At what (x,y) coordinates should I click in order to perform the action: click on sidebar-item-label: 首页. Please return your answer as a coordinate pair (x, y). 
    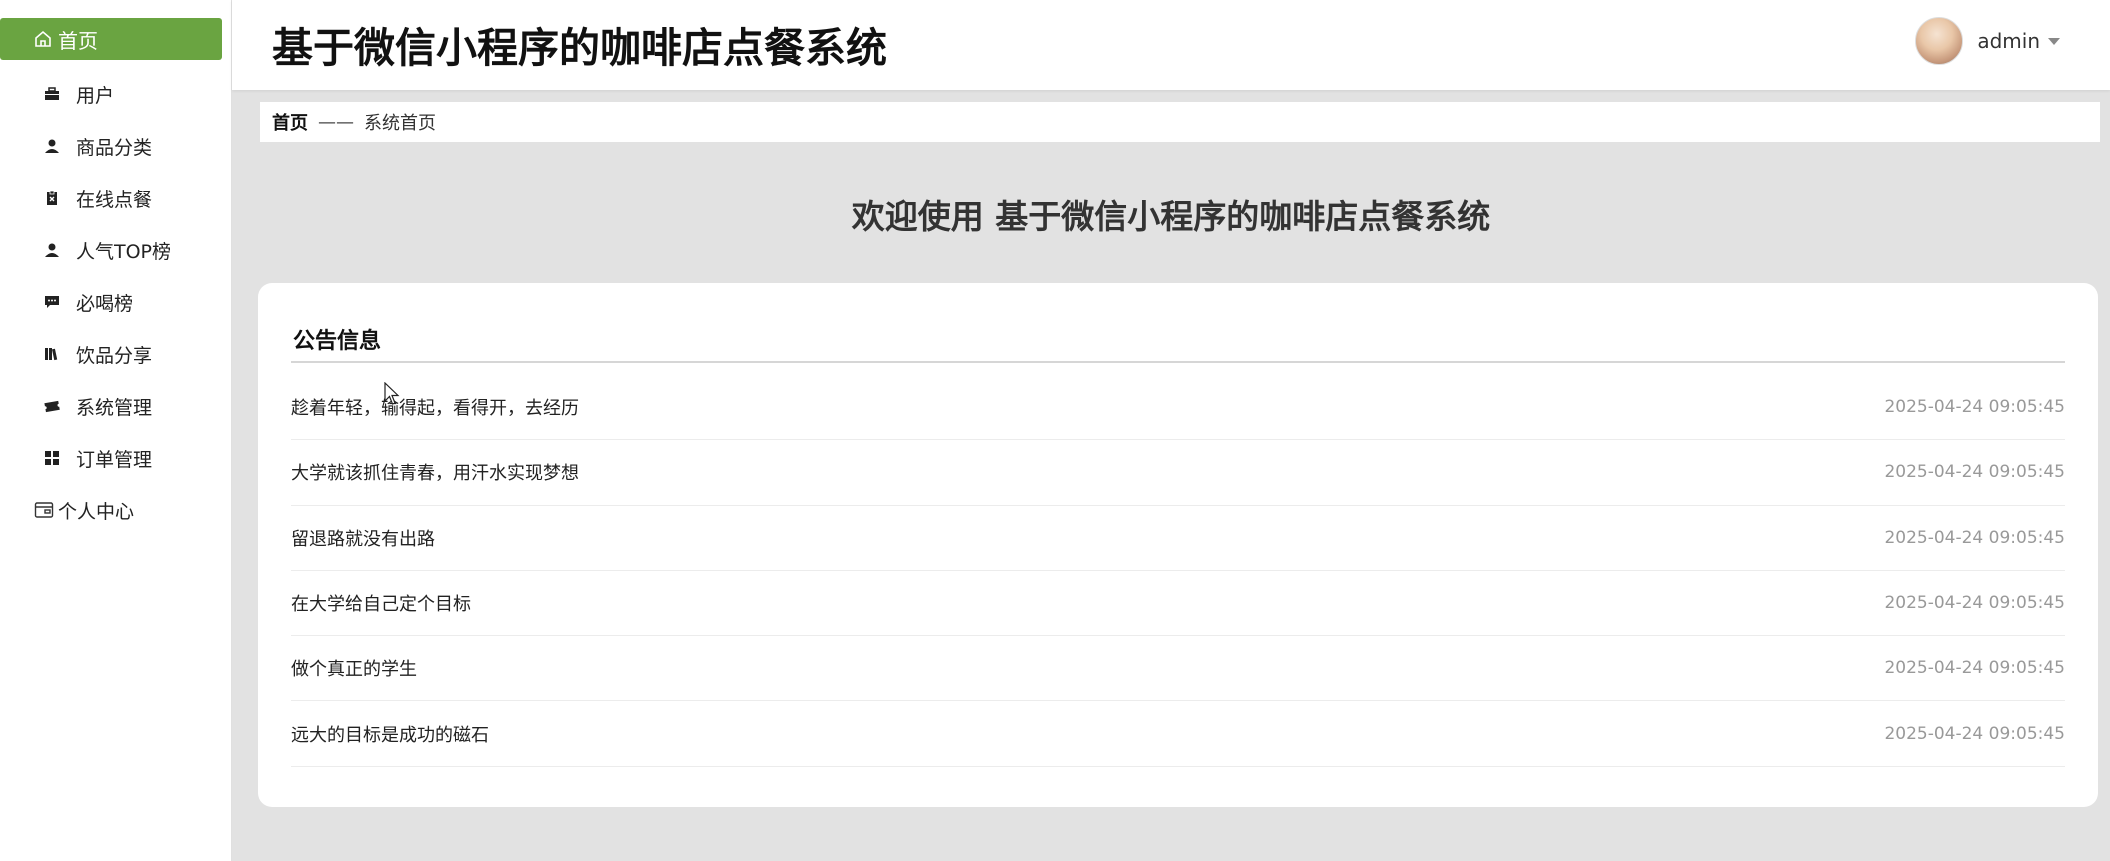
    Looking at the image, I should click on (78, 40).